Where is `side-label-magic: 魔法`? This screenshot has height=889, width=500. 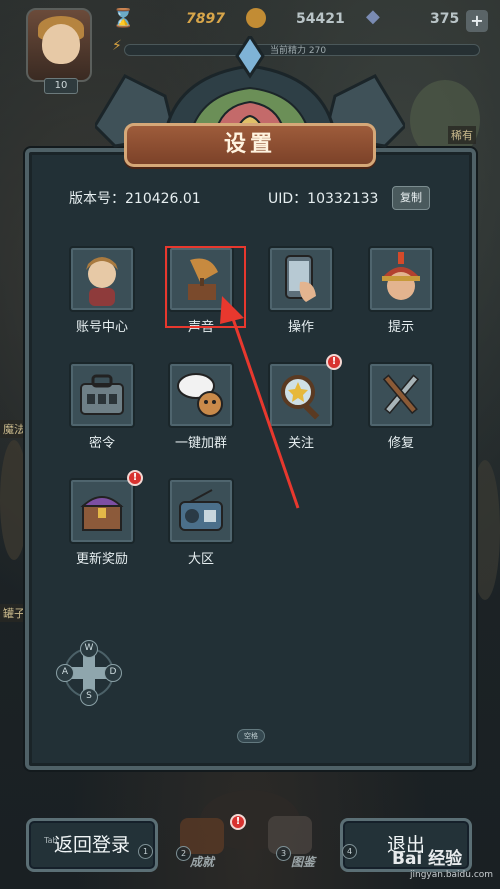
side-label-magic: 魔法 is located at coordinates (14, 429).